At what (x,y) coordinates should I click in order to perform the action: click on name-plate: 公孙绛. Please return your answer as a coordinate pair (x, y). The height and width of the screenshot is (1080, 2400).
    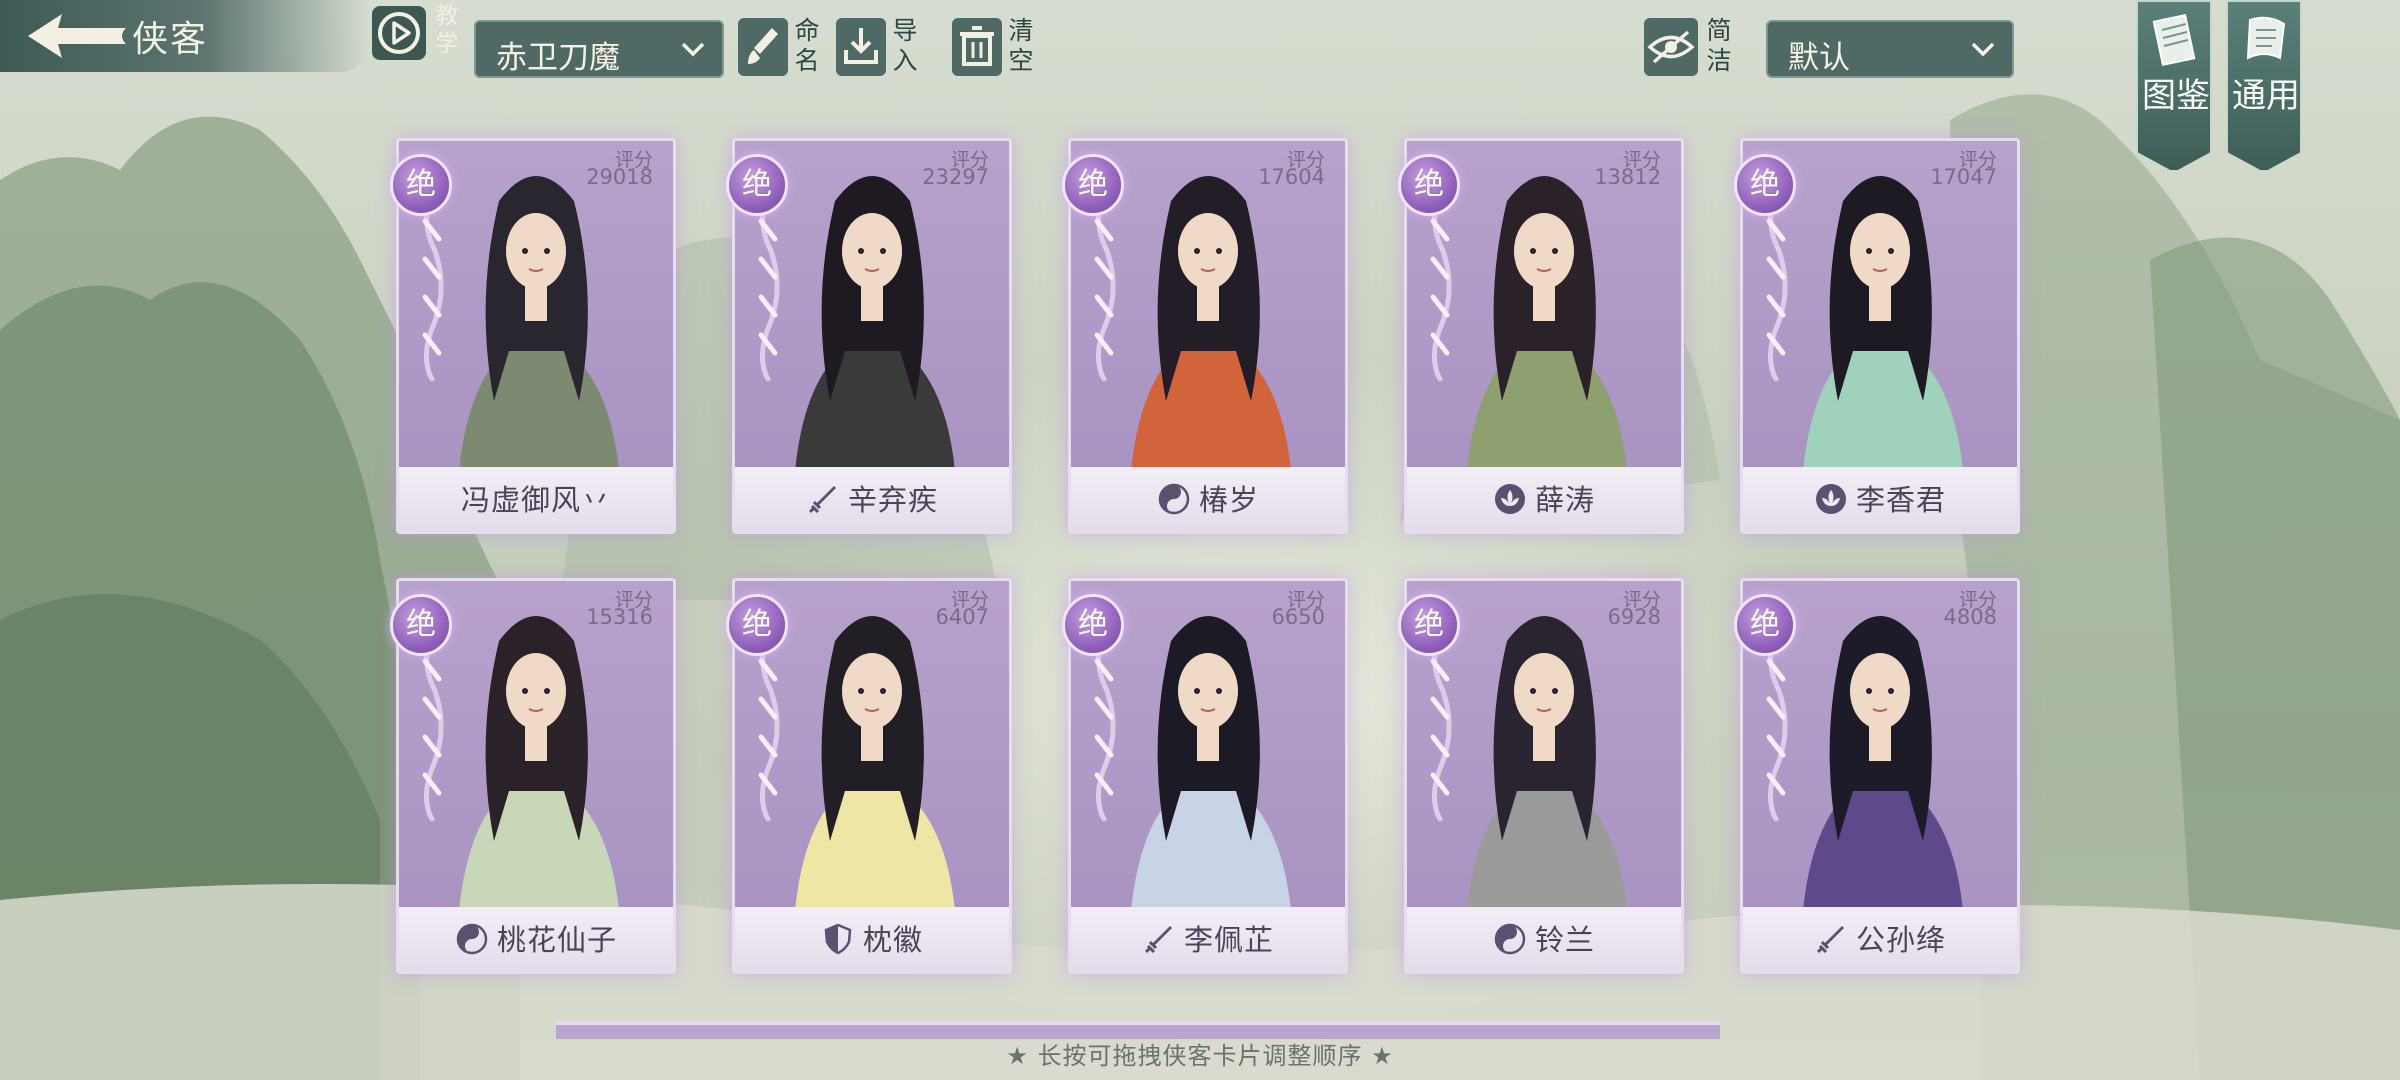
    Looking at the image, I should click on (1880, 939).